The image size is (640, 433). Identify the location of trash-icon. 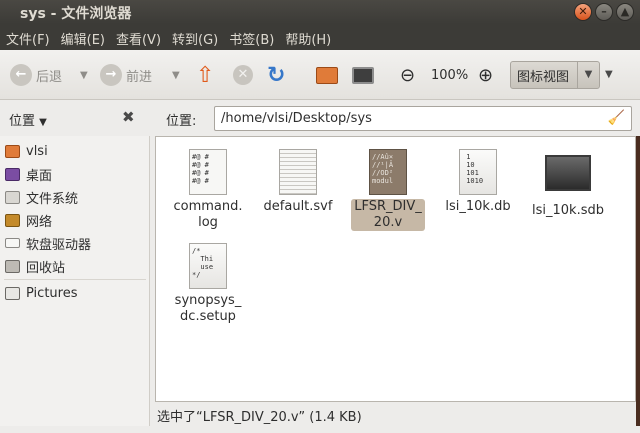
(12, 266).